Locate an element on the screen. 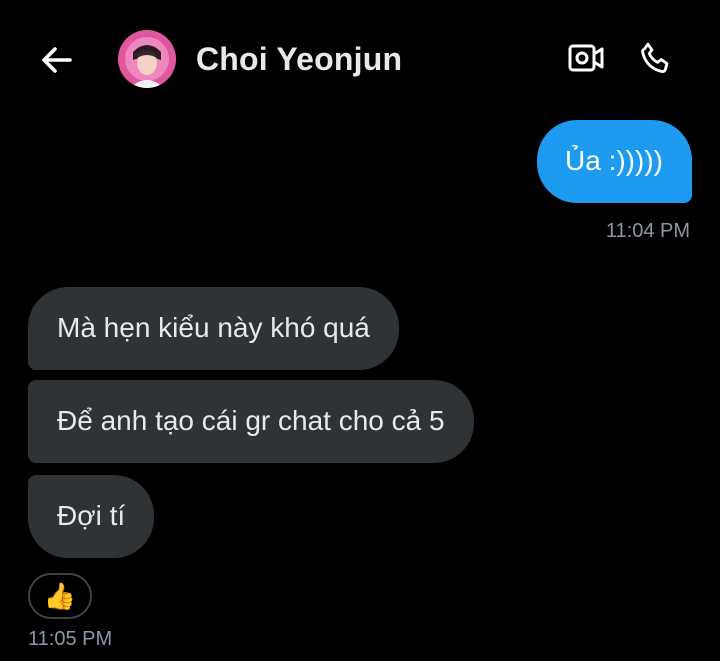 This screenshot has height=661, width=720. video-camera-icon is located at coordinates (586, 58).